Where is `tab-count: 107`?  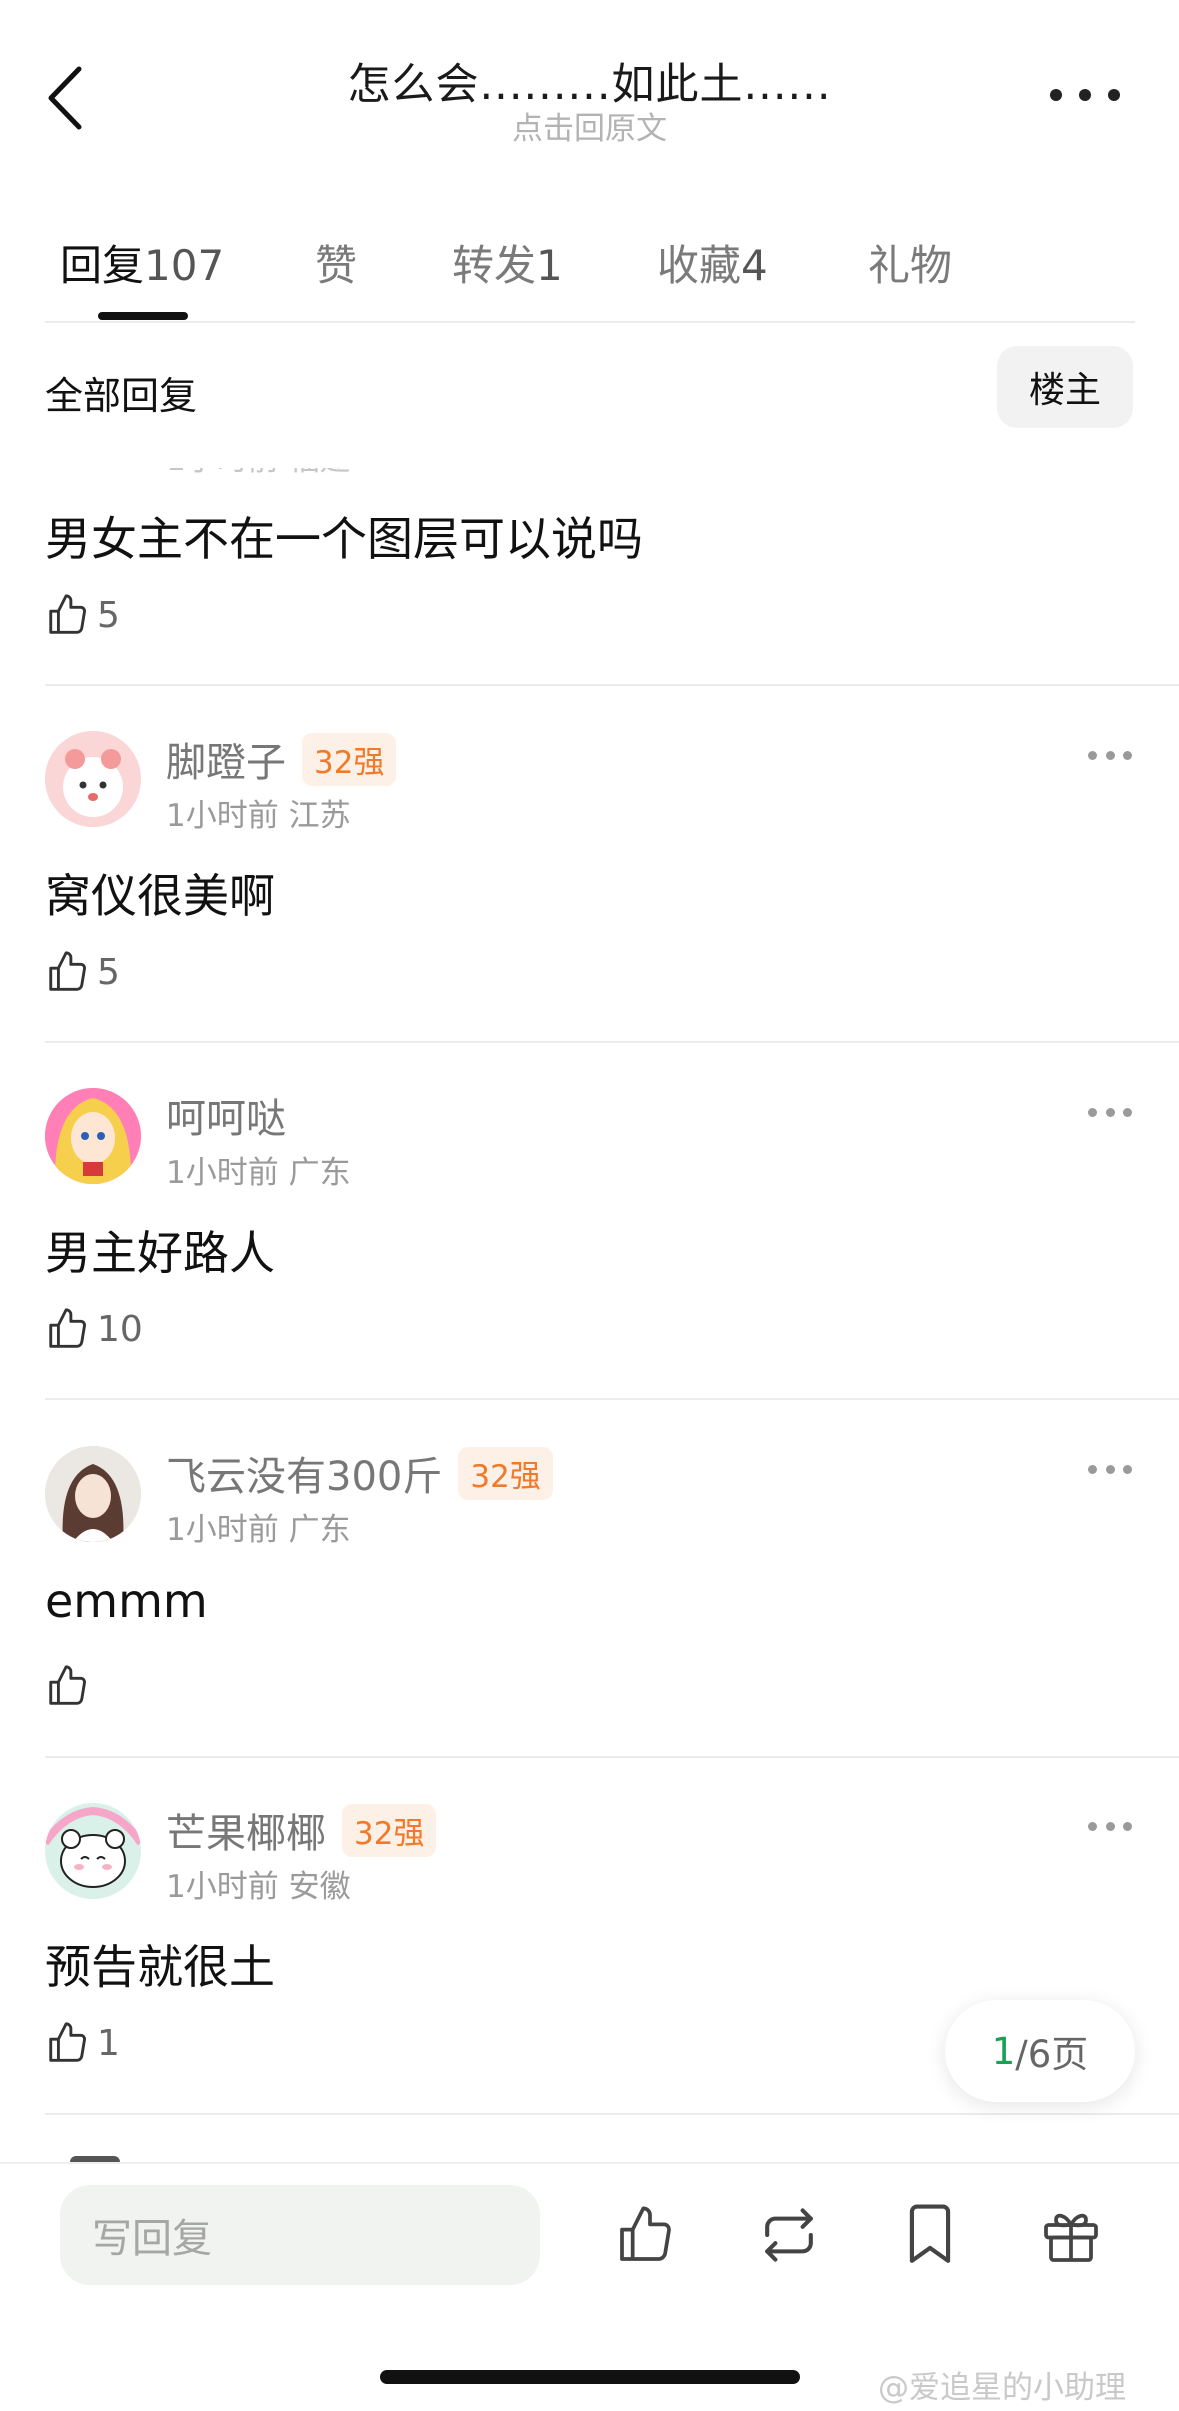 tab-count: 107 is located at coordinates (184, 265).